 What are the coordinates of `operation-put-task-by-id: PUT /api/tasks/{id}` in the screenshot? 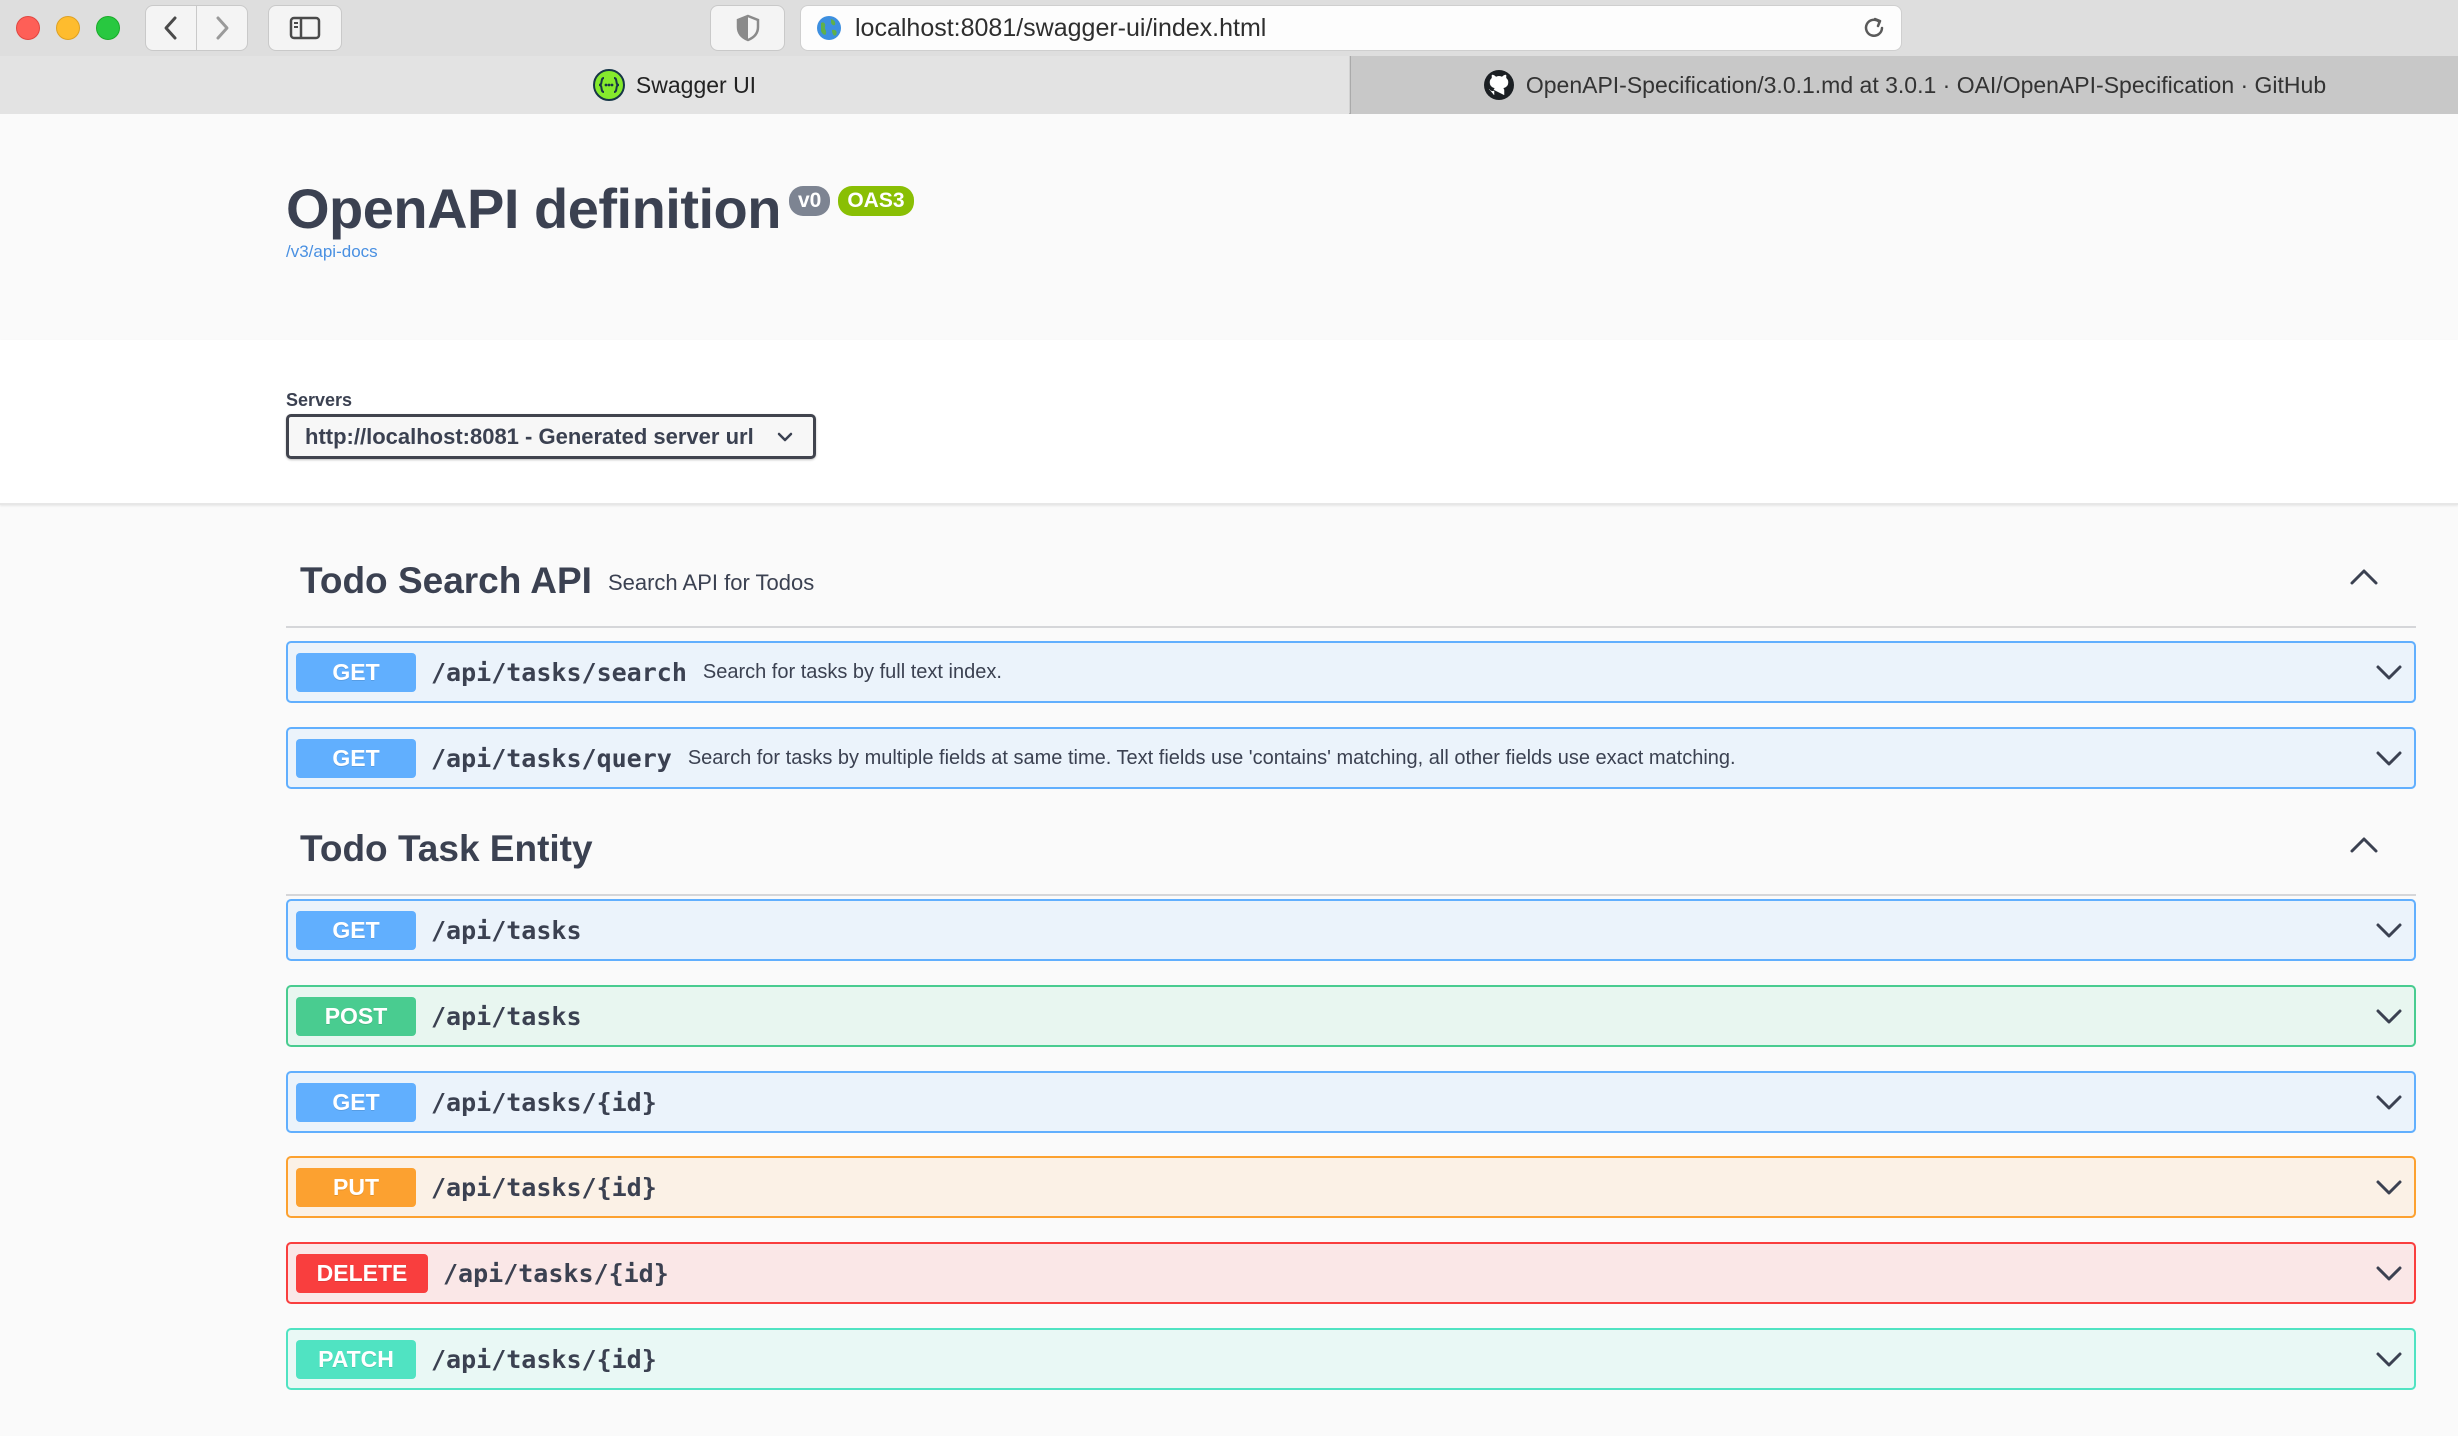 It's located at (1351, 1187).